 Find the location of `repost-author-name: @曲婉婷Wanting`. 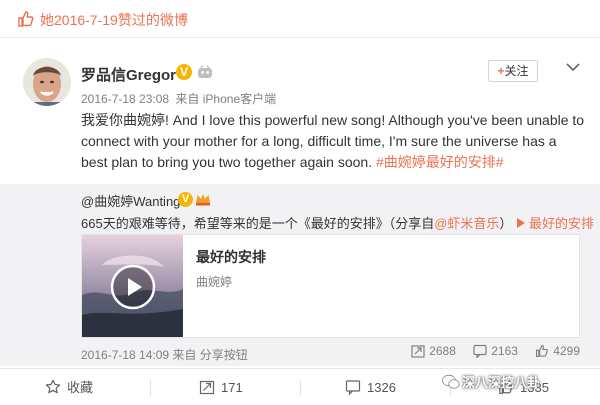

repost-author-name: @曲婉婷Wanting is located at coordinates (130, 200).